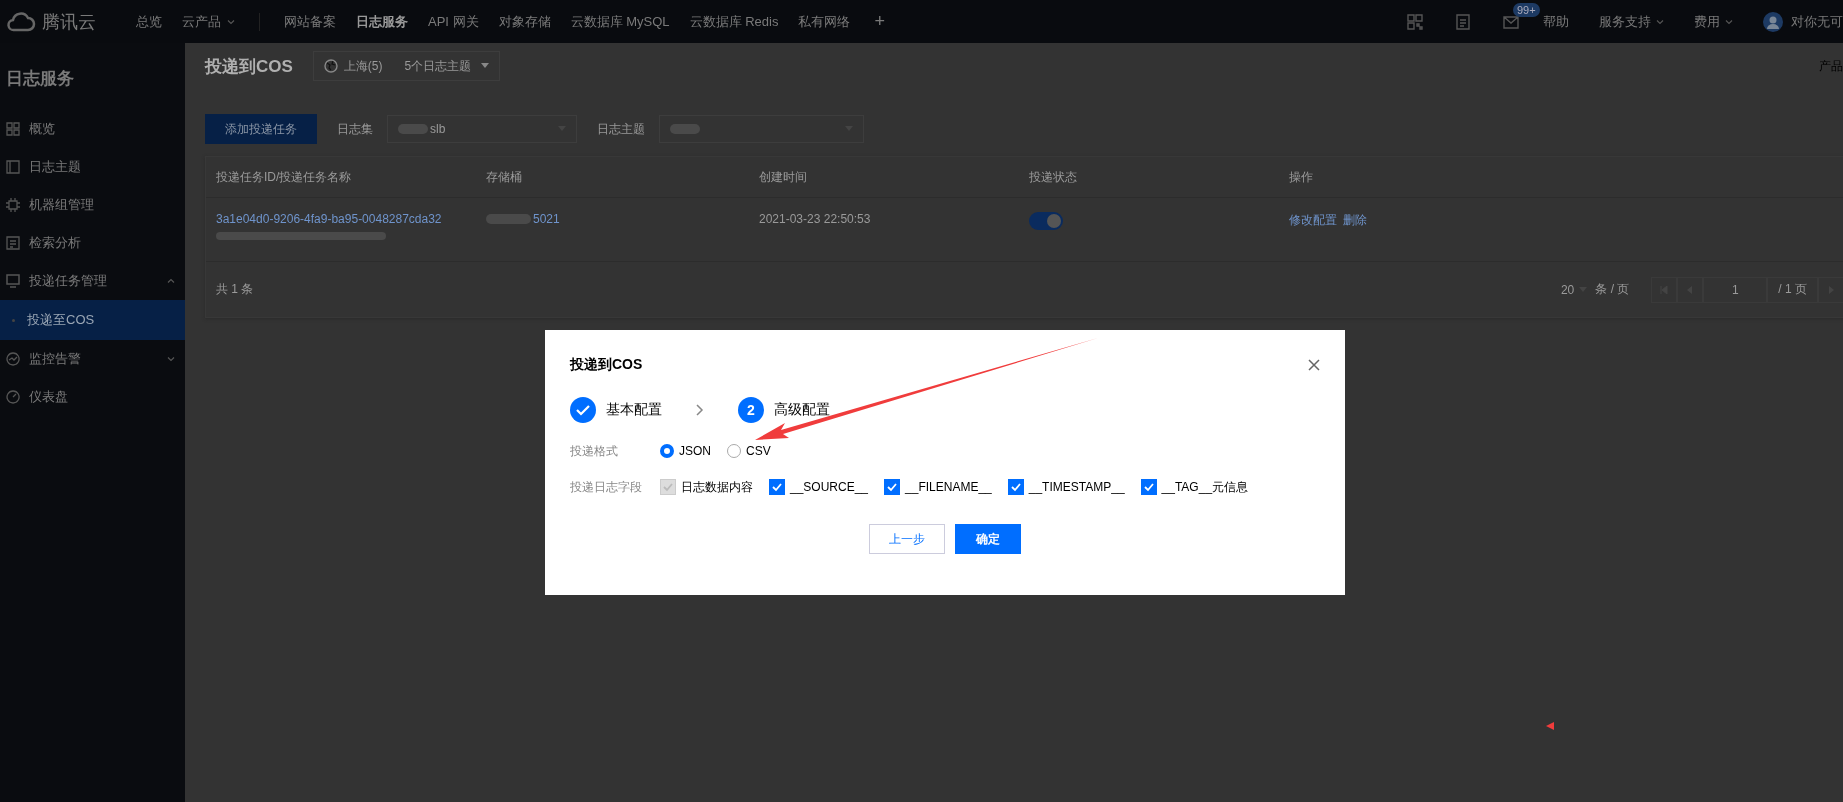 This screenshot has width=1843, height=802. I want to click on chevron-right-icon, so click(700, 410).